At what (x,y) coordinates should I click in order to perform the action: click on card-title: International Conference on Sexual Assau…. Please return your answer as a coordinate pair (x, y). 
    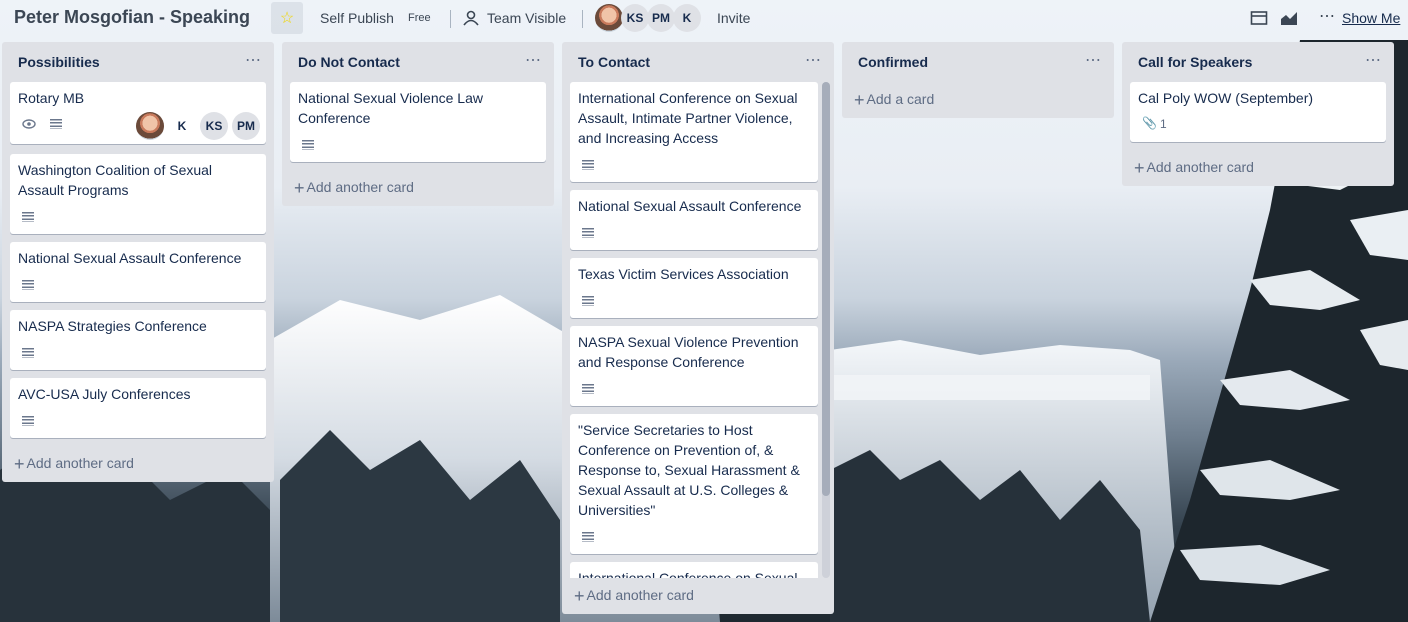
    Looking at the image, I should click on (688, 118).